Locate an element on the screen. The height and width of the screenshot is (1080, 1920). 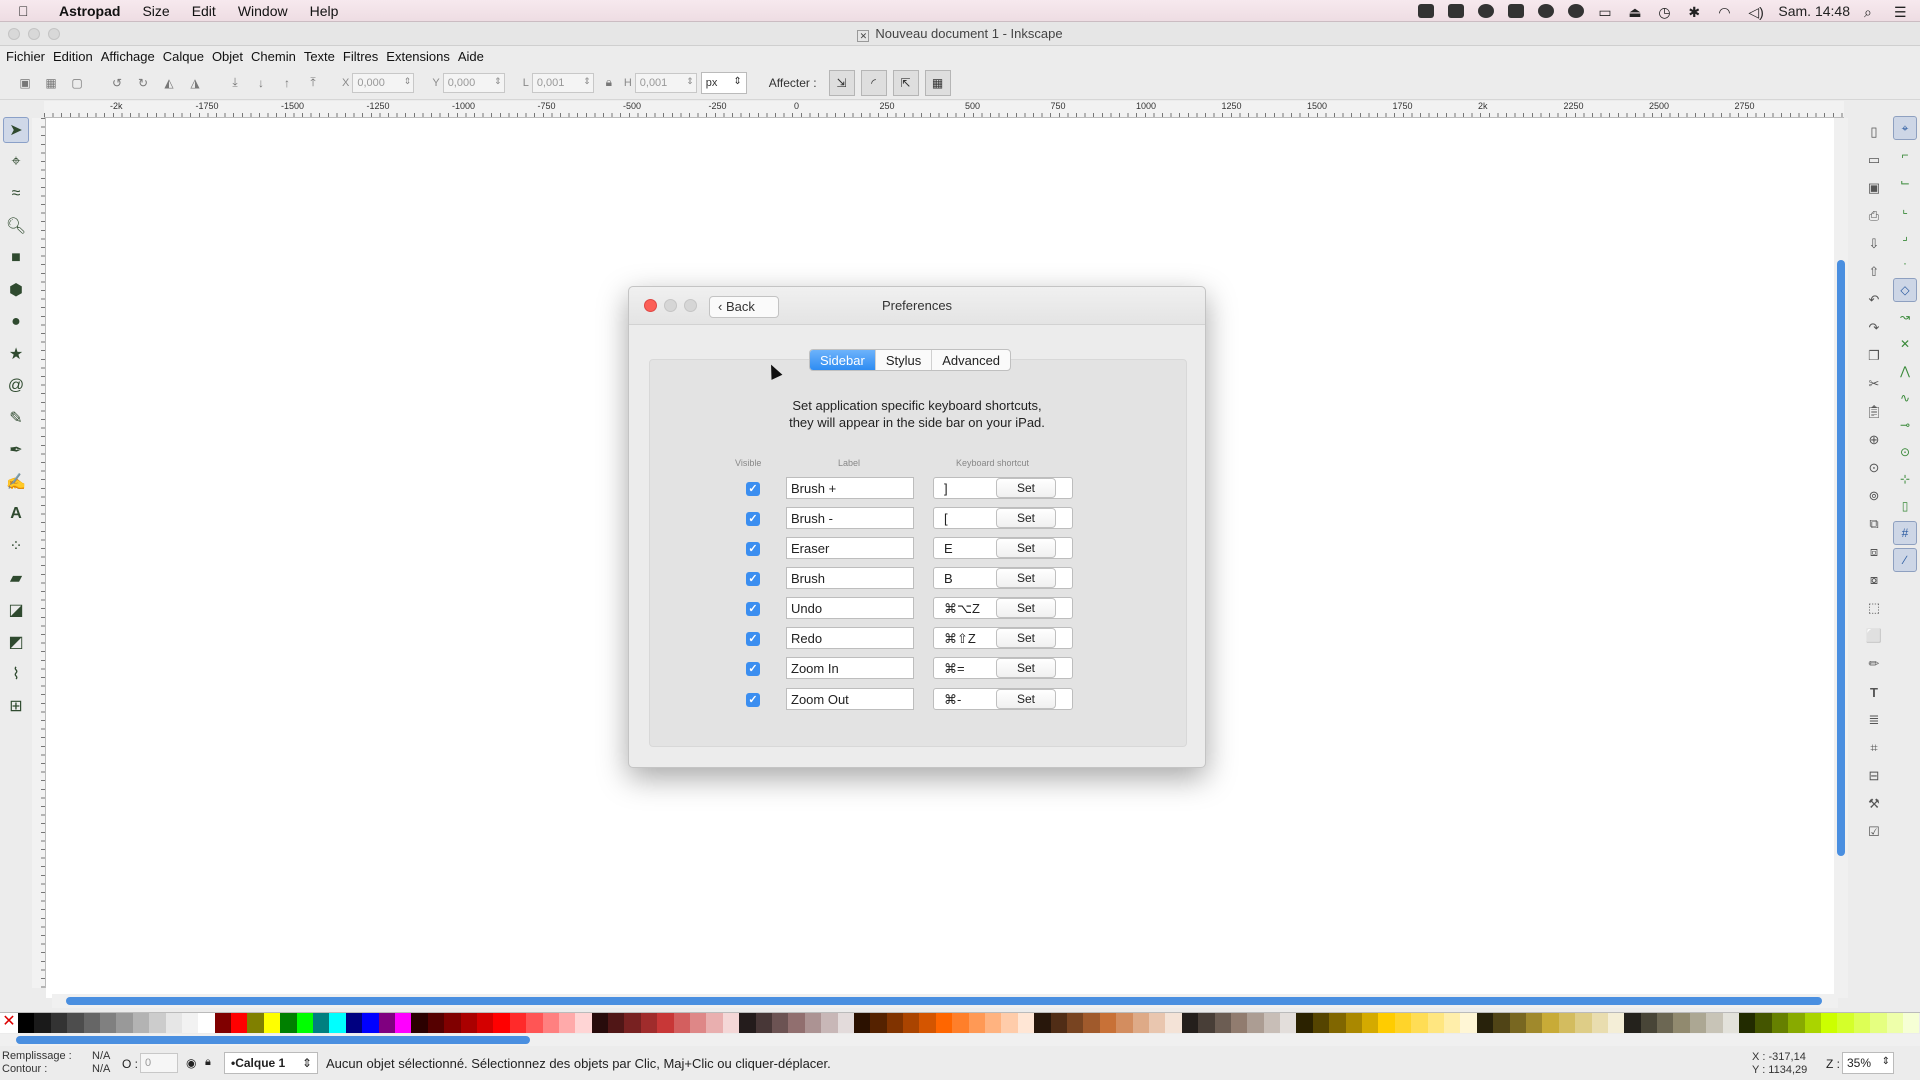
tab-stylus: Stylus is located at coordinates (904, 360).